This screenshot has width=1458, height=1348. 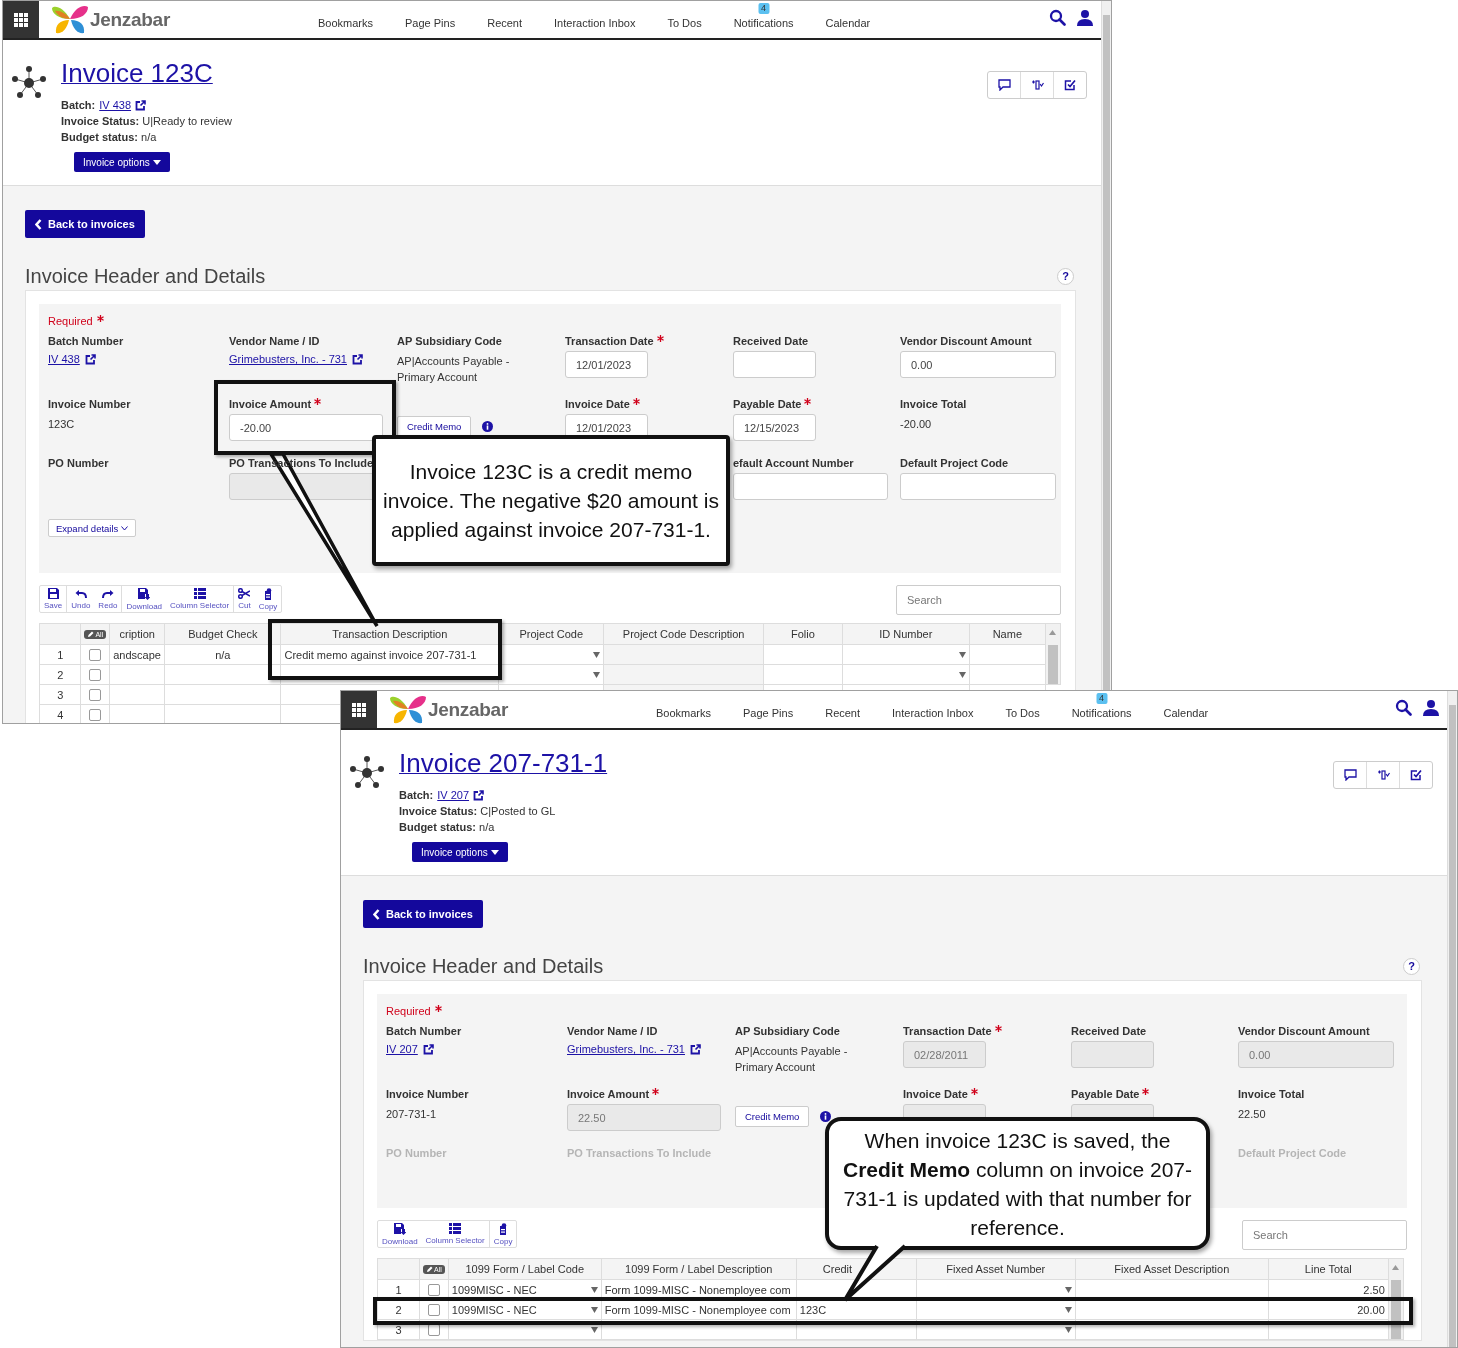 I want to click on undo-icon, so click(x=80, y=593).